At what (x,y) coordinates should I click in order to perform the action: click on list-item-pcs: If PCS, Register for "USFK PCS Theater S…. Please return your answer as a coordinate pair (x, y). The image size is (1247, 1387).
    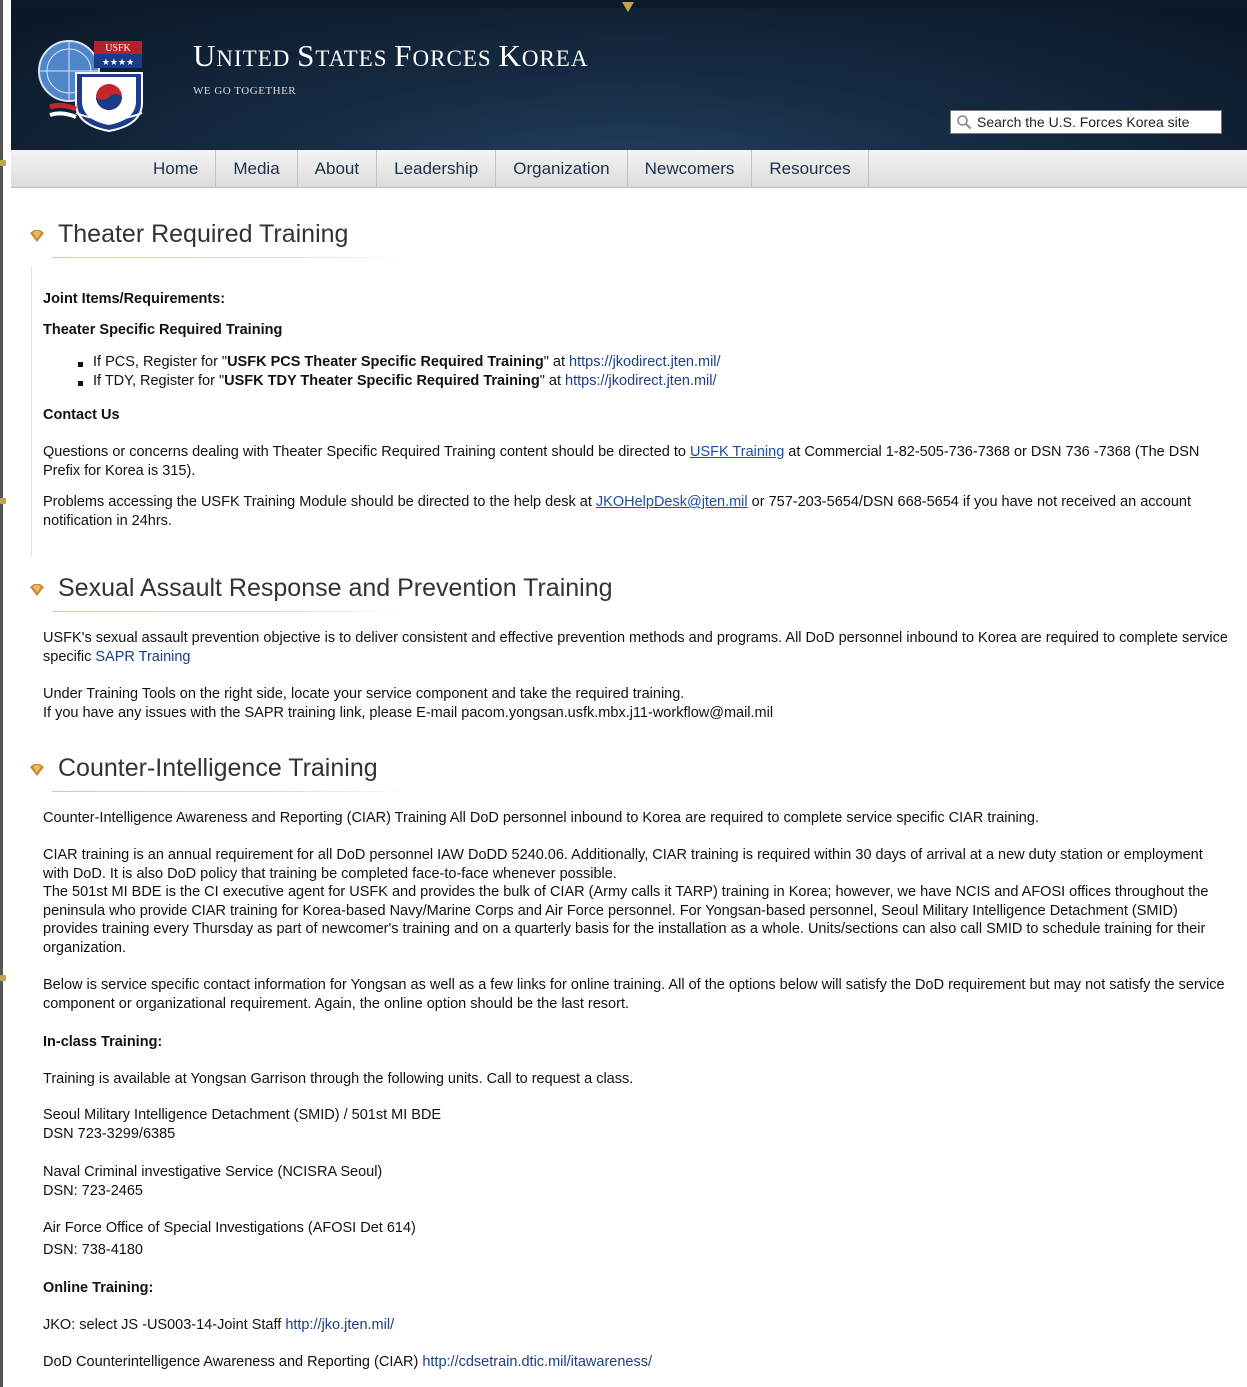
    Looking at the image, I should click on (635, 362).